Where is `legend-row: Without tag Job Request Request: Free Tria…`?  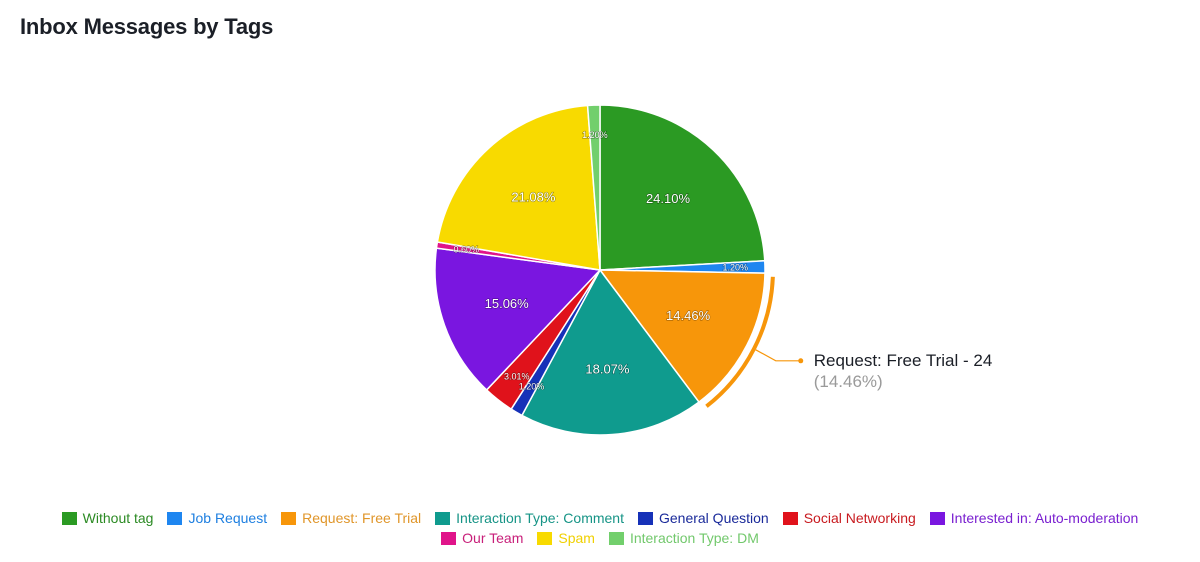 legend-row: Without tag Job Request Request: Free Tria… is located at coordinates (600, 518).